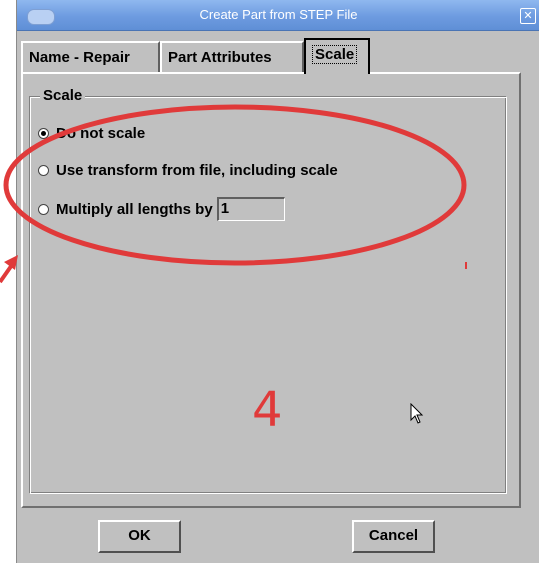 Image resolution: width=539 pixels, height=563 pixels. What do you see at coordinates (197, 170) in the screenshot?
I see `radio-label-use-transform: Use transform from file, including scale` at bounding box center [197, 170].